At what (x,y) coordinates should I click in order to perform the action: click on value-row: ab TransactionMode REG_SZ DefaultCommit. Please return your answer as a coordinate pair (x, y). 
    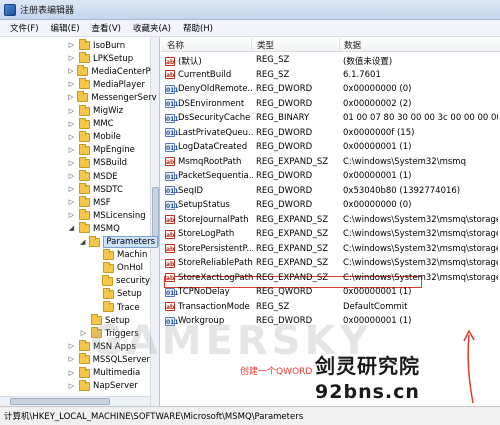
    Looking at the image, I should click on (330, 307).